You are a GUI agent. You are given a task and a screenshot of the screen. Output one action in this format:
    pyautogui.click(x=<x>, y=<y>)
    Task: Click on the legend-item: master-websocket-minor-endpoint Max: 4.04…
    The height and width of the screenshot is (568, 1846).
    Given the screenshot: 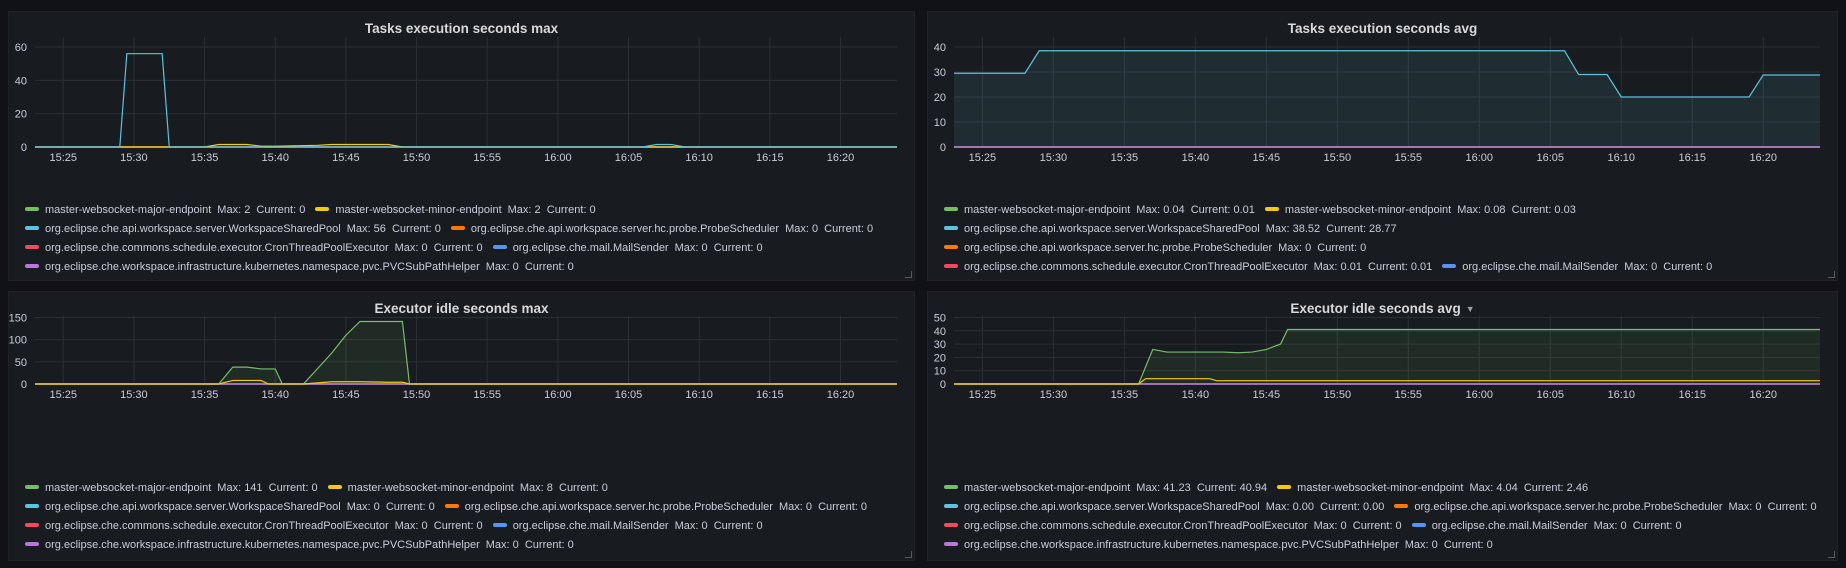 What is the action you would take?
    pyautogui.click(x=1432, y=488)
    